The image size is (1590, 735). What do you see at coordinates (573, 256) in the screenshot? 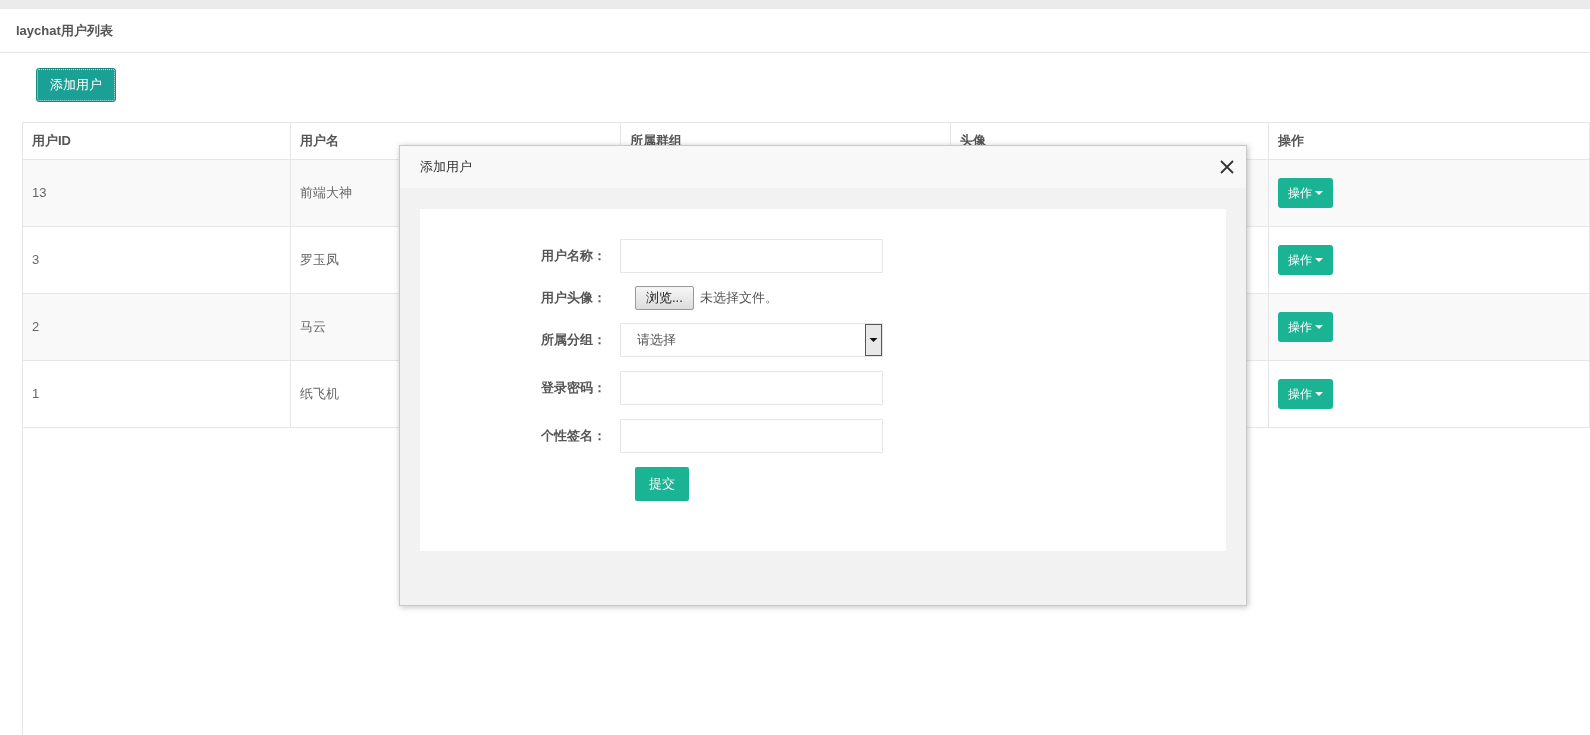
I see `field-label: 用户名称：` at bounding box center [573, 256].